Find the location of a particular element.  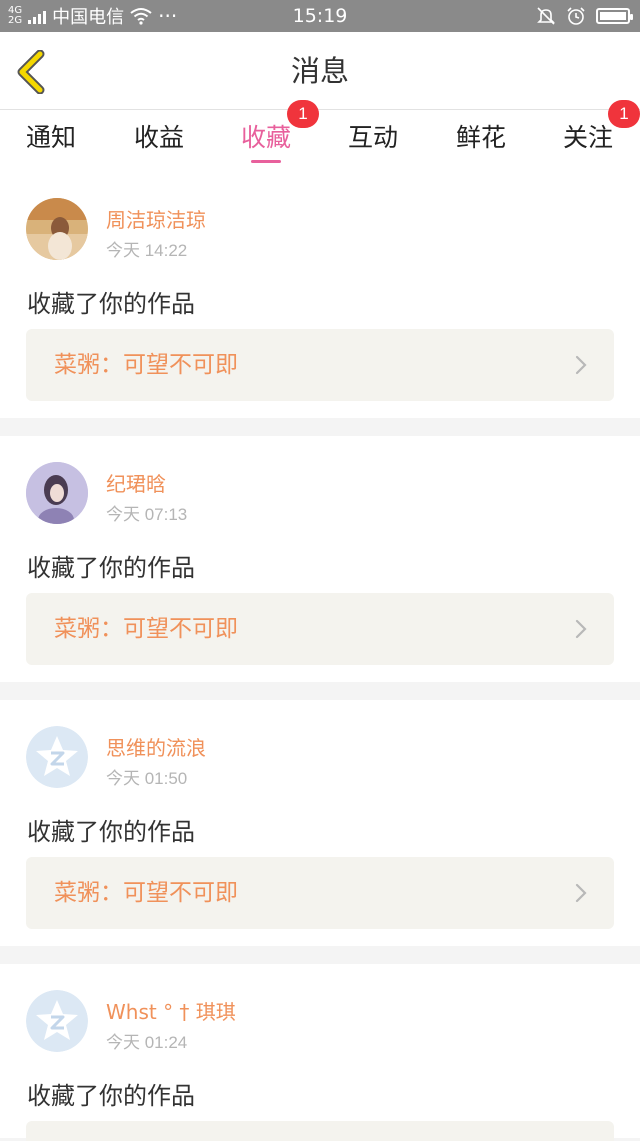

tab-flowers: 鲜花 is located at coordinates (481, 141).